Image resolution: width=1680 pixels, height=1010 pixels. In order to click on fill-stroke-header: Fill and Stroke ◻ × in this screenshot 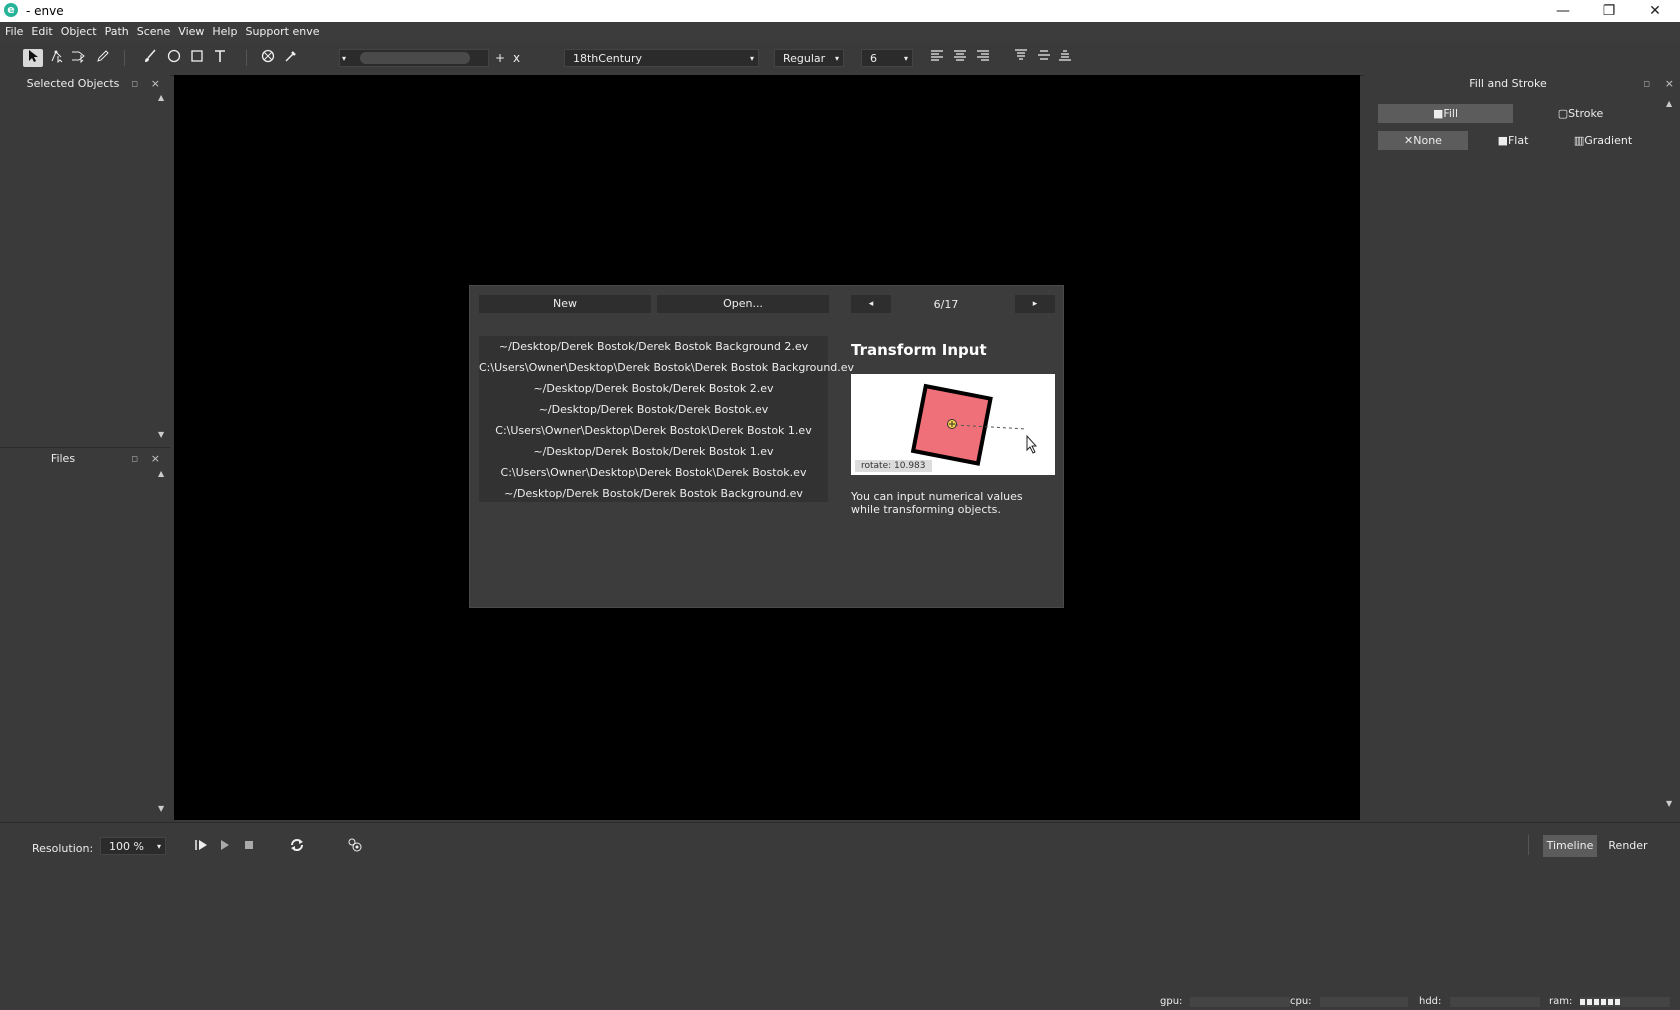, I will do `click(1522, 84)`.